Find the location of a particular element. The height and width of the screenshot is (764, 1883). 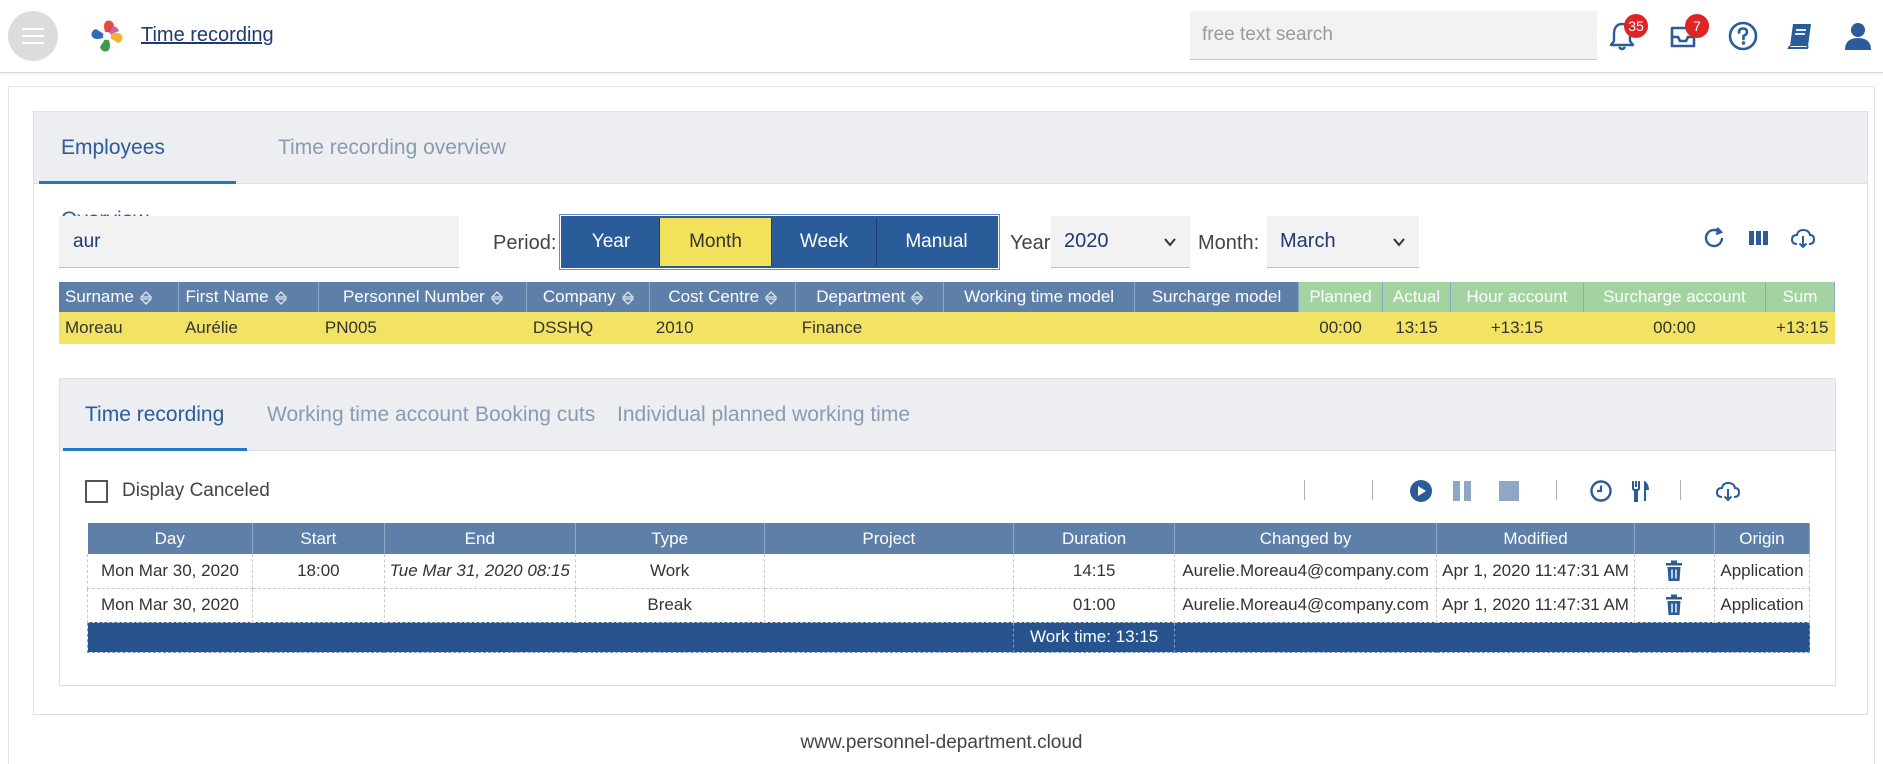

add-break-button is located at coordinates (1640, 491).